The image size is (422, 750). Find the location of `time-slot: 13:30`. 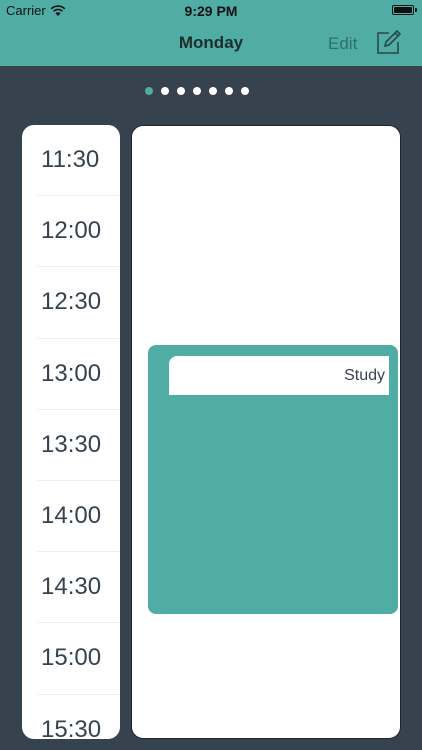

time-slot: 13:30 is located at coordinates (78, 445).